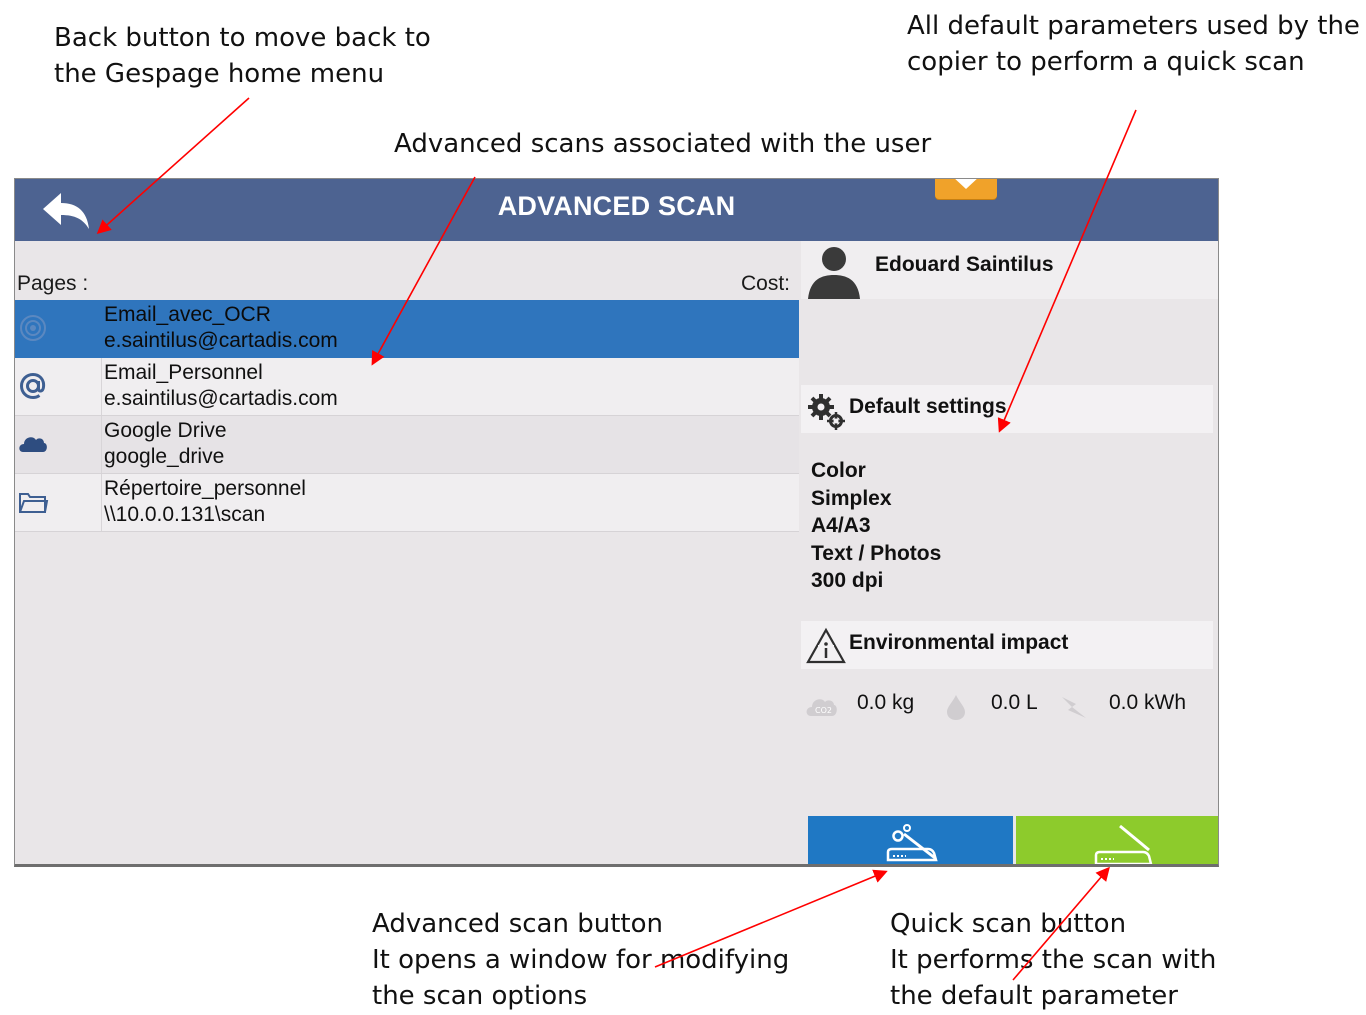  What do you see at coordinates (32, 386) in the screenshot?
I see `at-sign-icon` at bounding box center [32, 386].